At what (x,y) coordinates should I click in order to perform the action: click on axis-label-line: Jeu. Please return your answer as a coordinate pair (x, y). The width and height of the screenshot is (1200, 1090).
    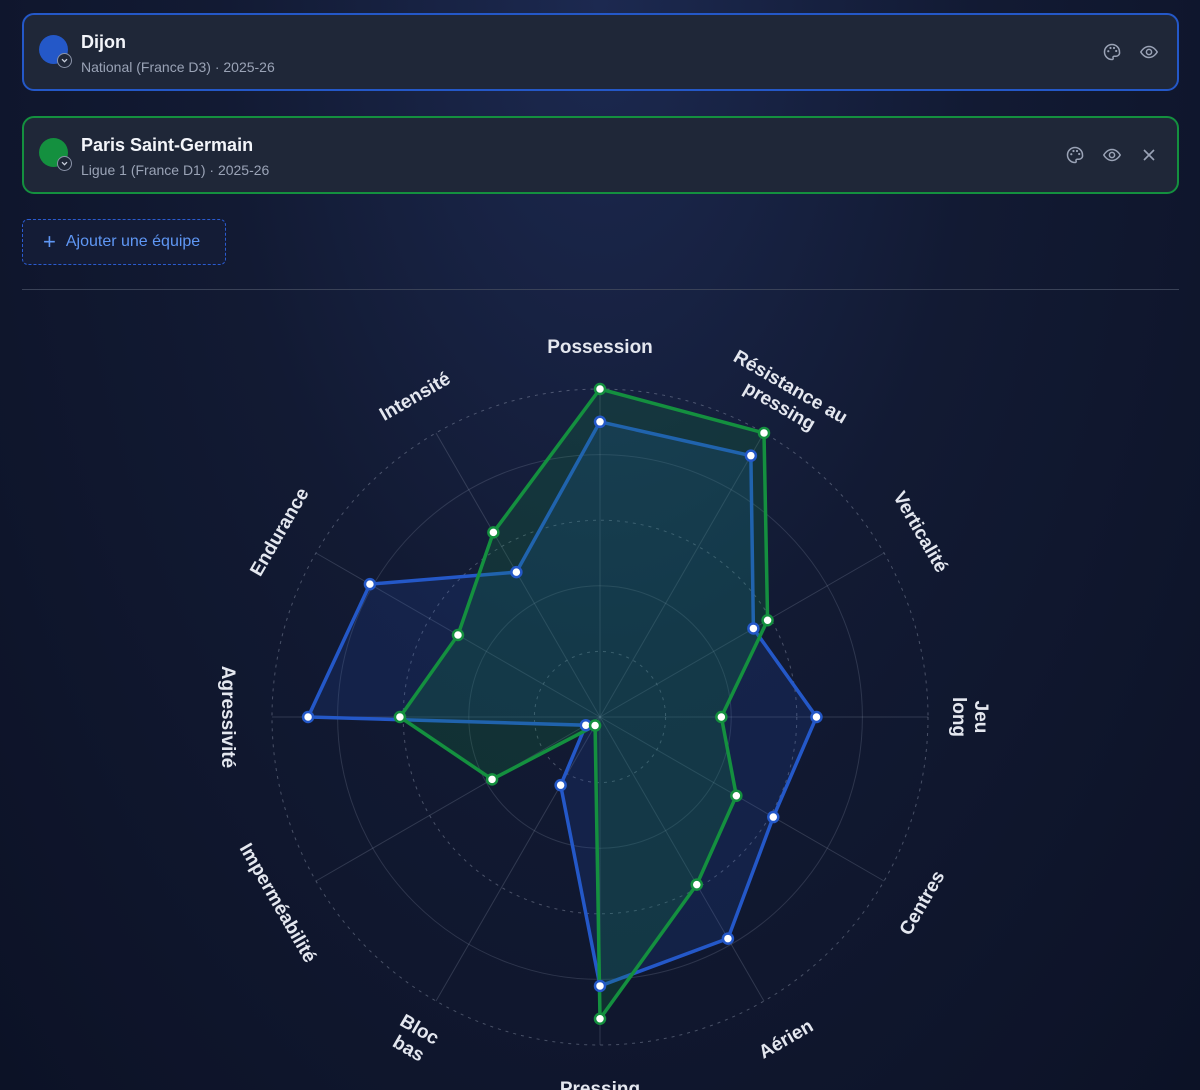
    Looking at the image, I should click on (980, 717).